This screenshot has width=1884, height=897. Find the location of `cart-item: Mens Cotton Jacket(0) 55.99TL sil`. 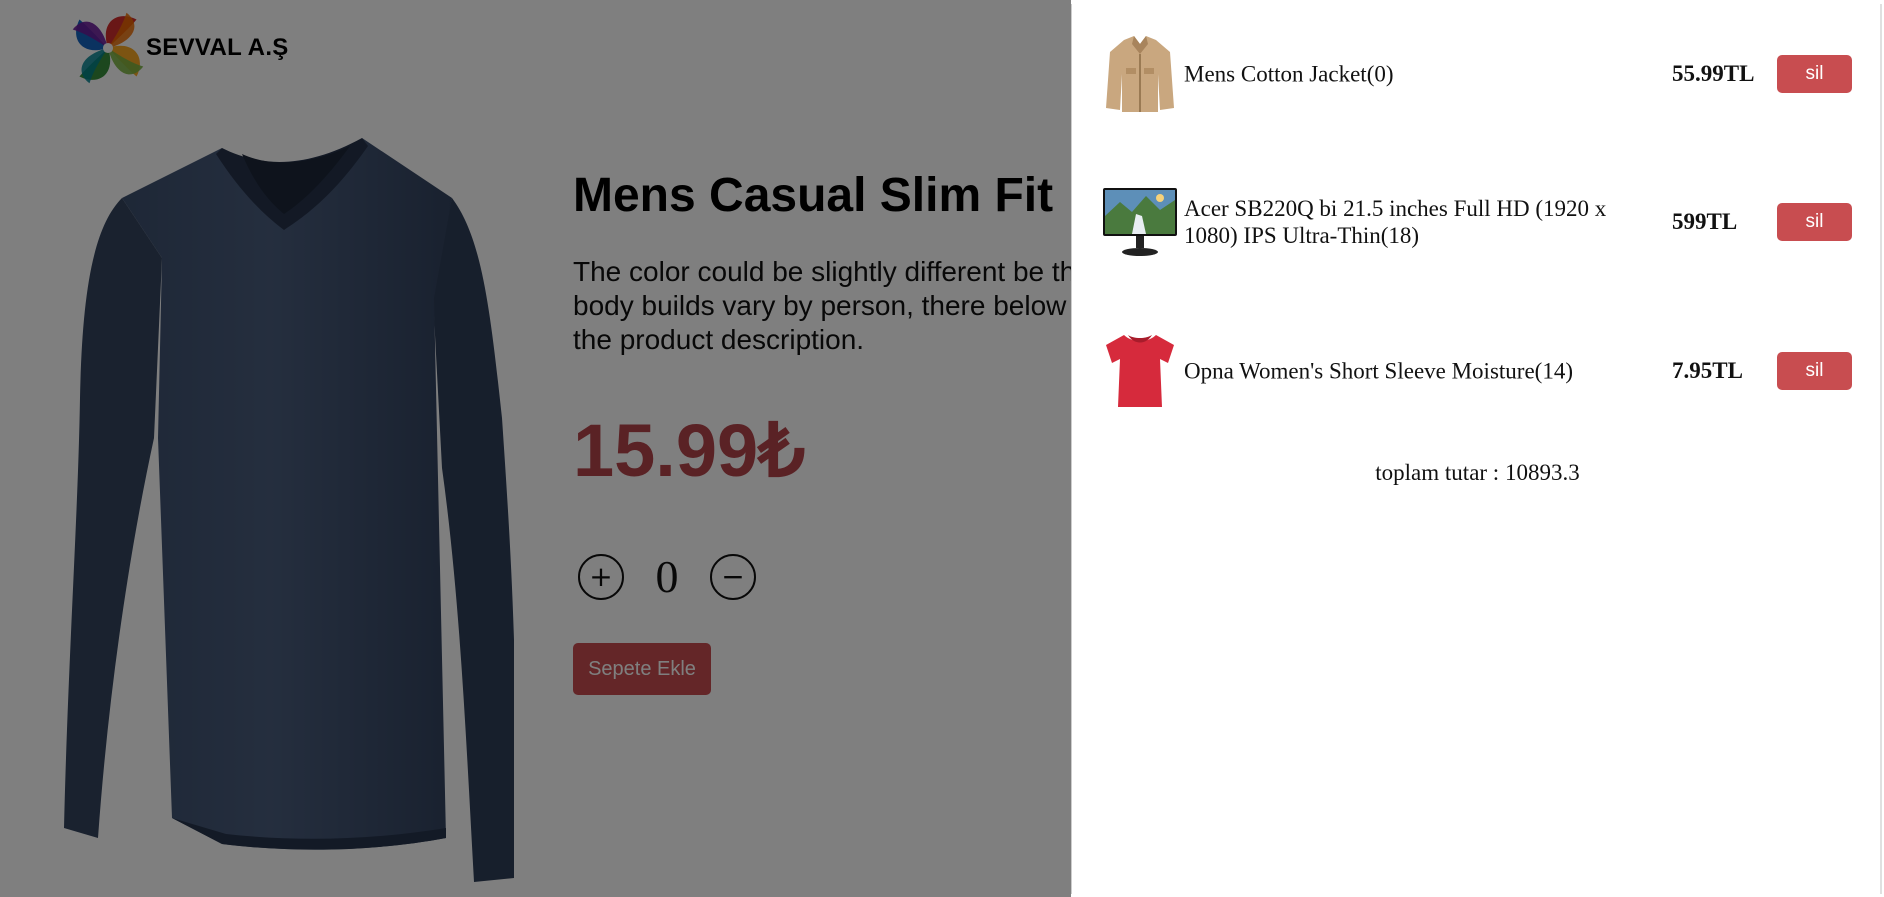

cart-item: Mens Cotton Jacket(0) 55.99TL sil is located at coordinates (1482, 74).